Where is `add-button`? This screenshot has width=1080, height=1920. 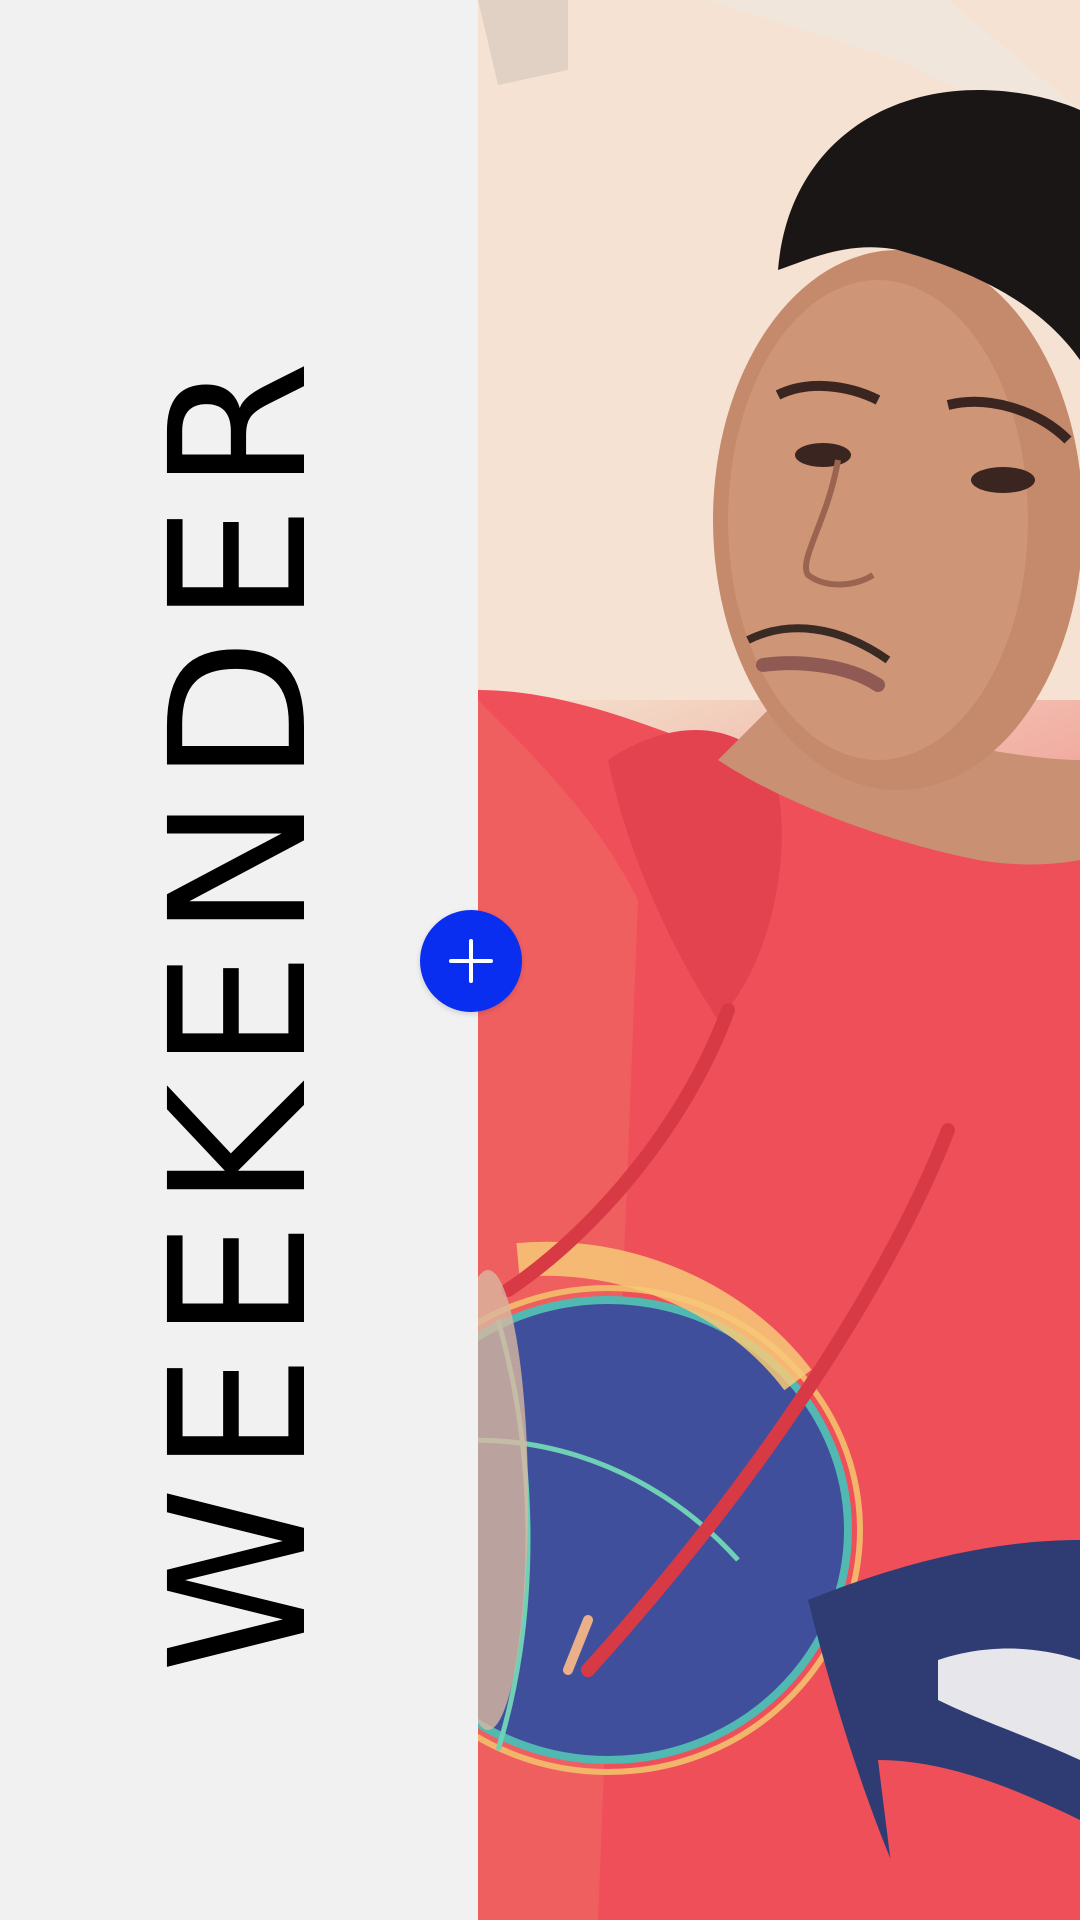
add-button is located at coordinates (471, 961).